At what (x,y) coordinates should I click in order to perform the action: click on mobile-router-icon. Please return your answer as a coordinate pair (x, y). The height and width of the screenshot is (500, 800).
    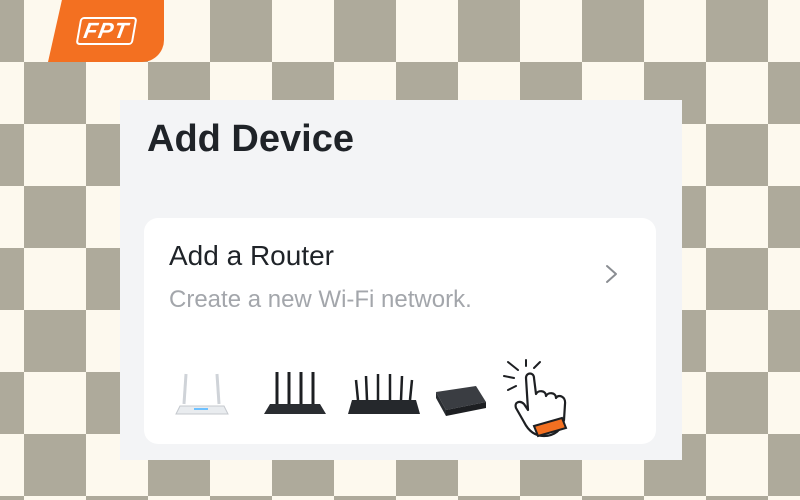
    Looking at the image, I should click on (461, 401).